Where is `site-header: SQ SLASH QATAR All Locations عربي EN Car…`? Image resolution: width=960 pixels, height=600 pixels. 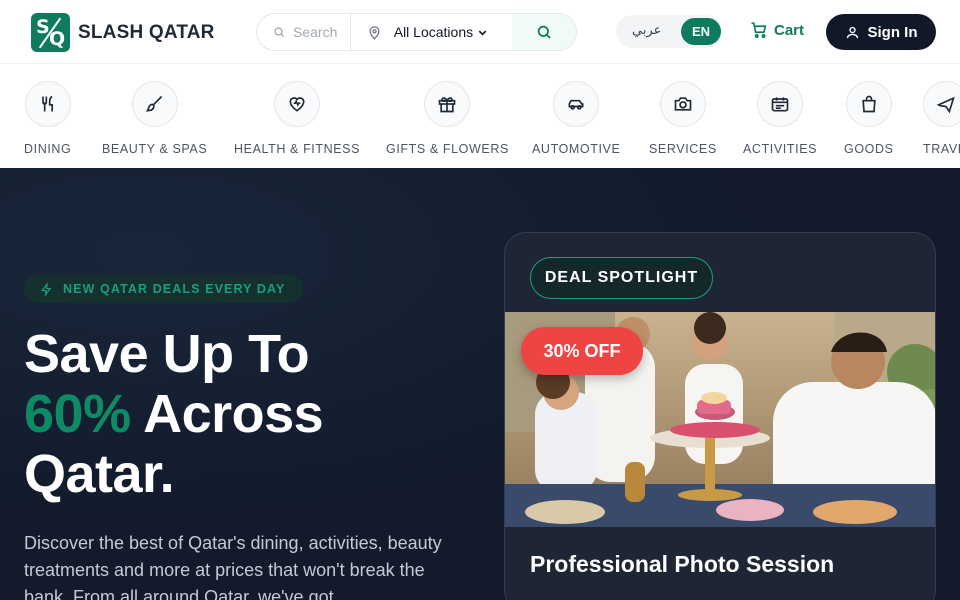
site-header: SQ SLASH QATAR All Locations عربي EN Car… is located at coordinates (480, 32).